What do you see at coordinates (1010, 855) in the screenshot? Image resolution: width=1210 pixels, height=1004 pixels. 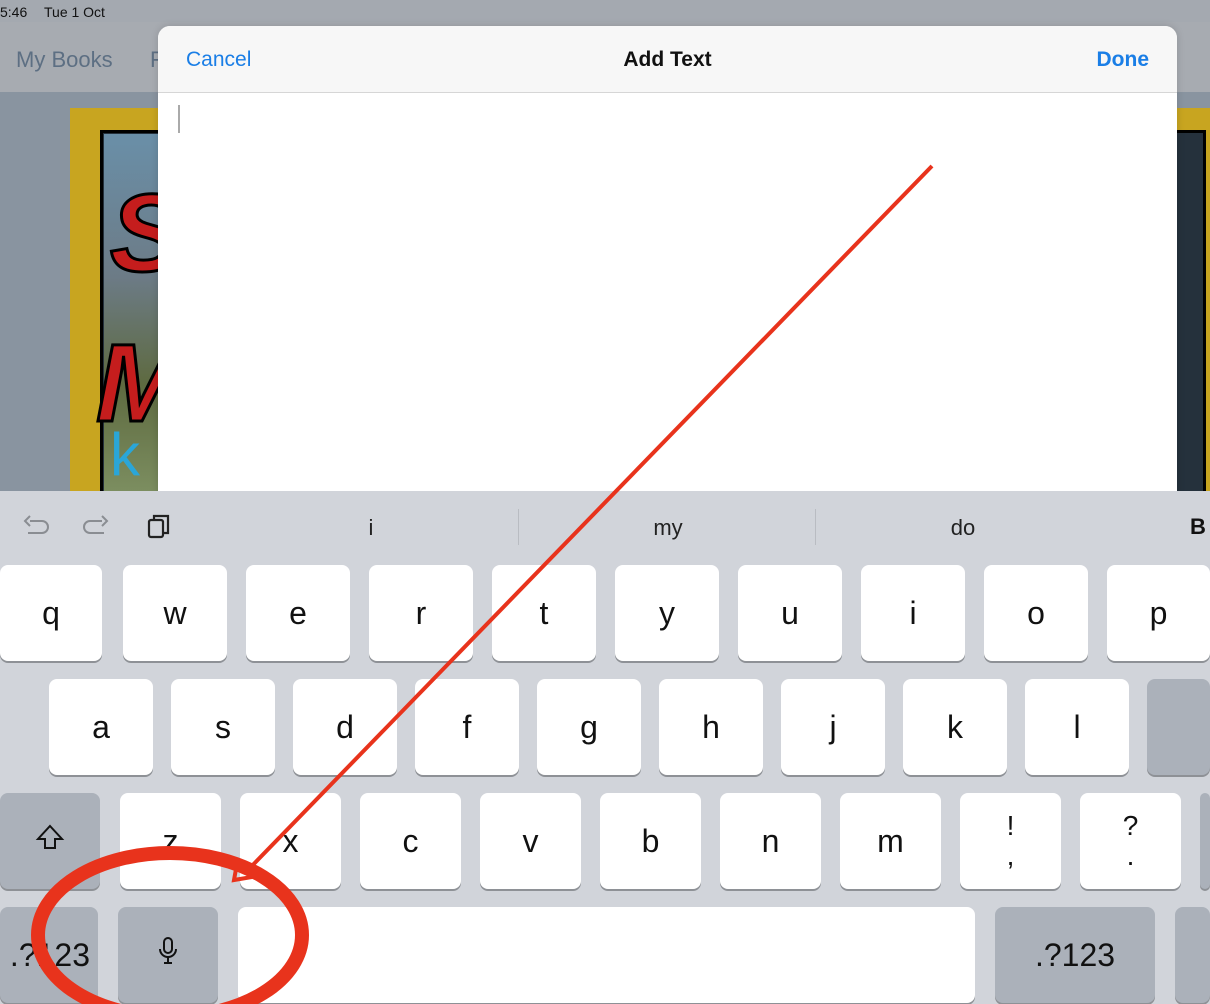 I see `key-bottom-char: ,` at bounding box center [1010, 855].